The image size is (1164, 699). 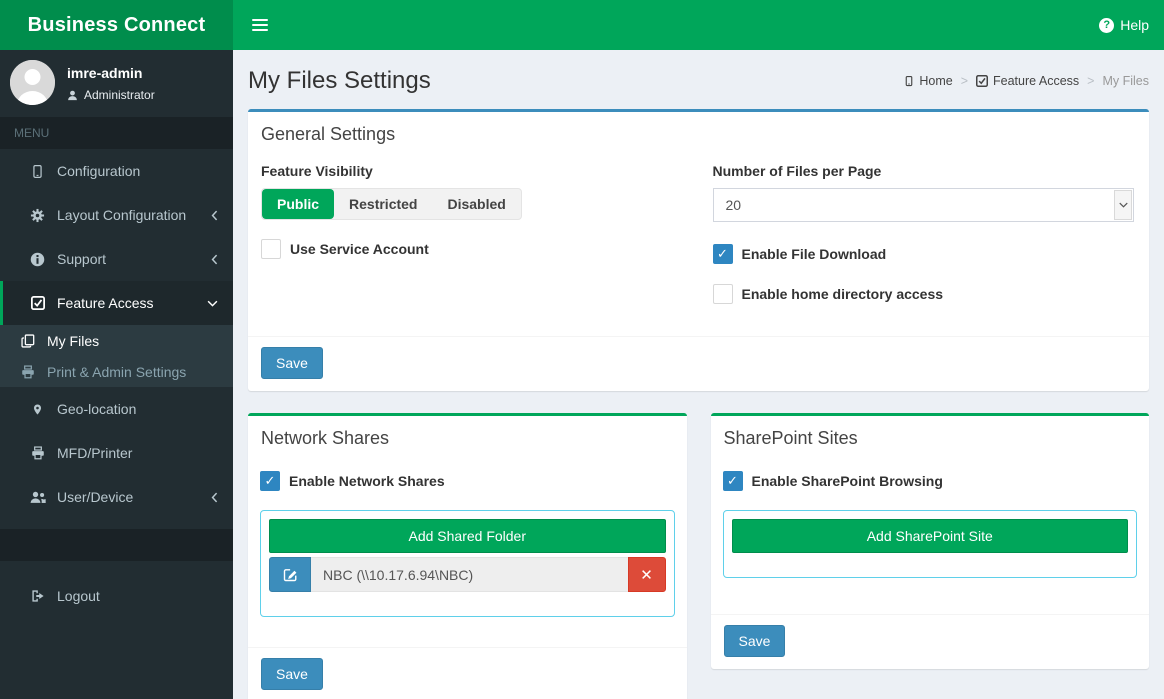 I want to click on sharepoint-title: SharePoint Sites, so click(x=790, y=438).